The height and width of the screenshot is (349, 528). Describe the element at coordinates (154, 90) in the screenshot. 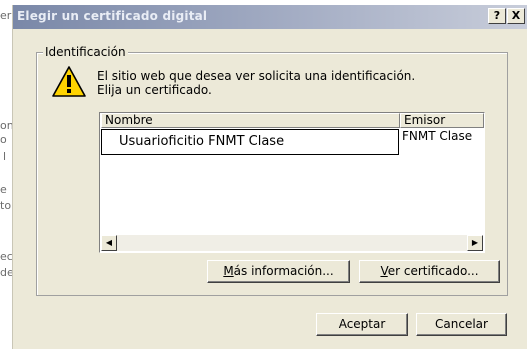

I see `message-line: Elija un certificado.` at that location.